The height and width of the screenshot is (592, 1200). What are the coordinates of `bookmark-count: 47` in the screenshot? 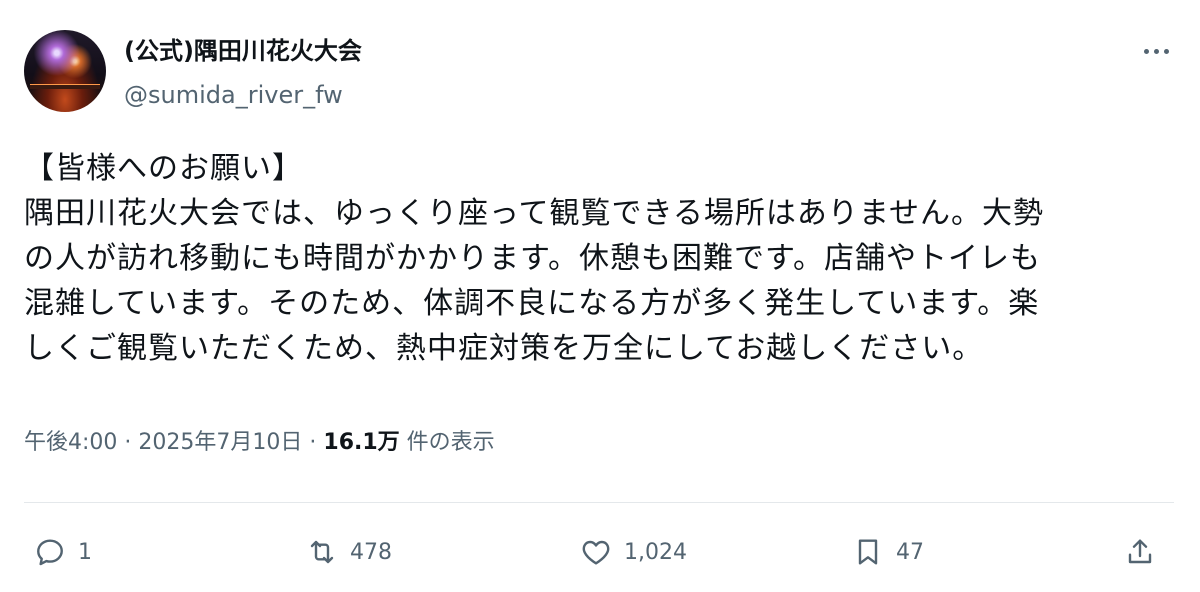 It's located at (910, 552).